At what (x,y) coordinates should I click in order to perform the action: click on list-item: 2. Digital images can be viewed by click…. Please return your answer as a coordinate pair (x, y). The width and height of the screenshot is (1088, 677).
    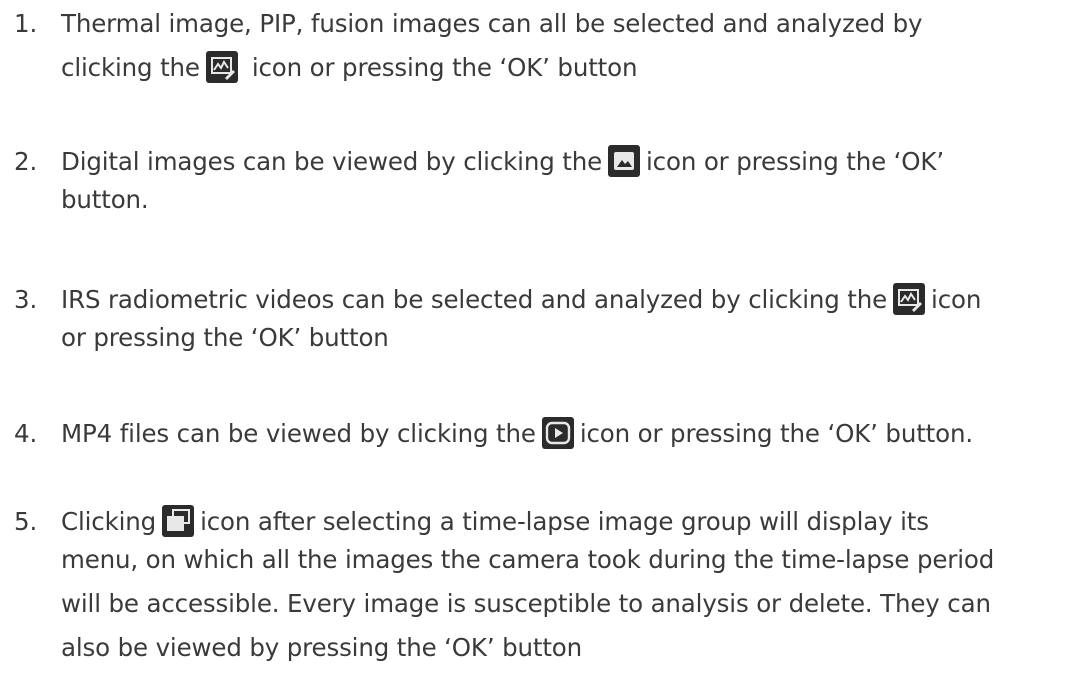
    Looking at the image, I should click on (548, 181).